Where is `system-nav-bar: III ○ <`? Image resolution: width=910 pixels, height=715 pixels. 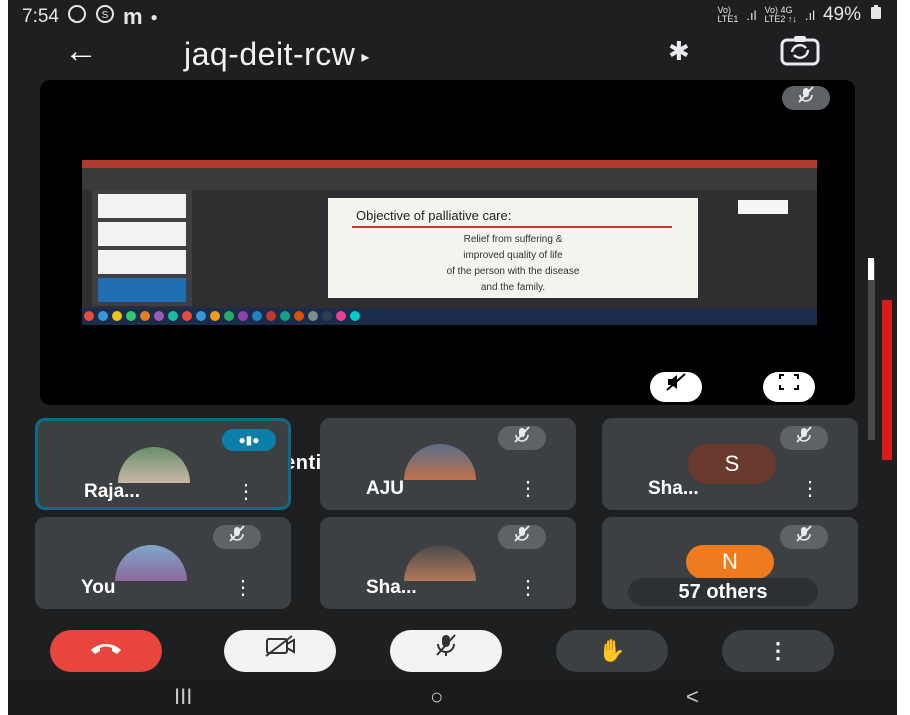
system-nav-bar: III ○ < is located at coordinates (452, 697).